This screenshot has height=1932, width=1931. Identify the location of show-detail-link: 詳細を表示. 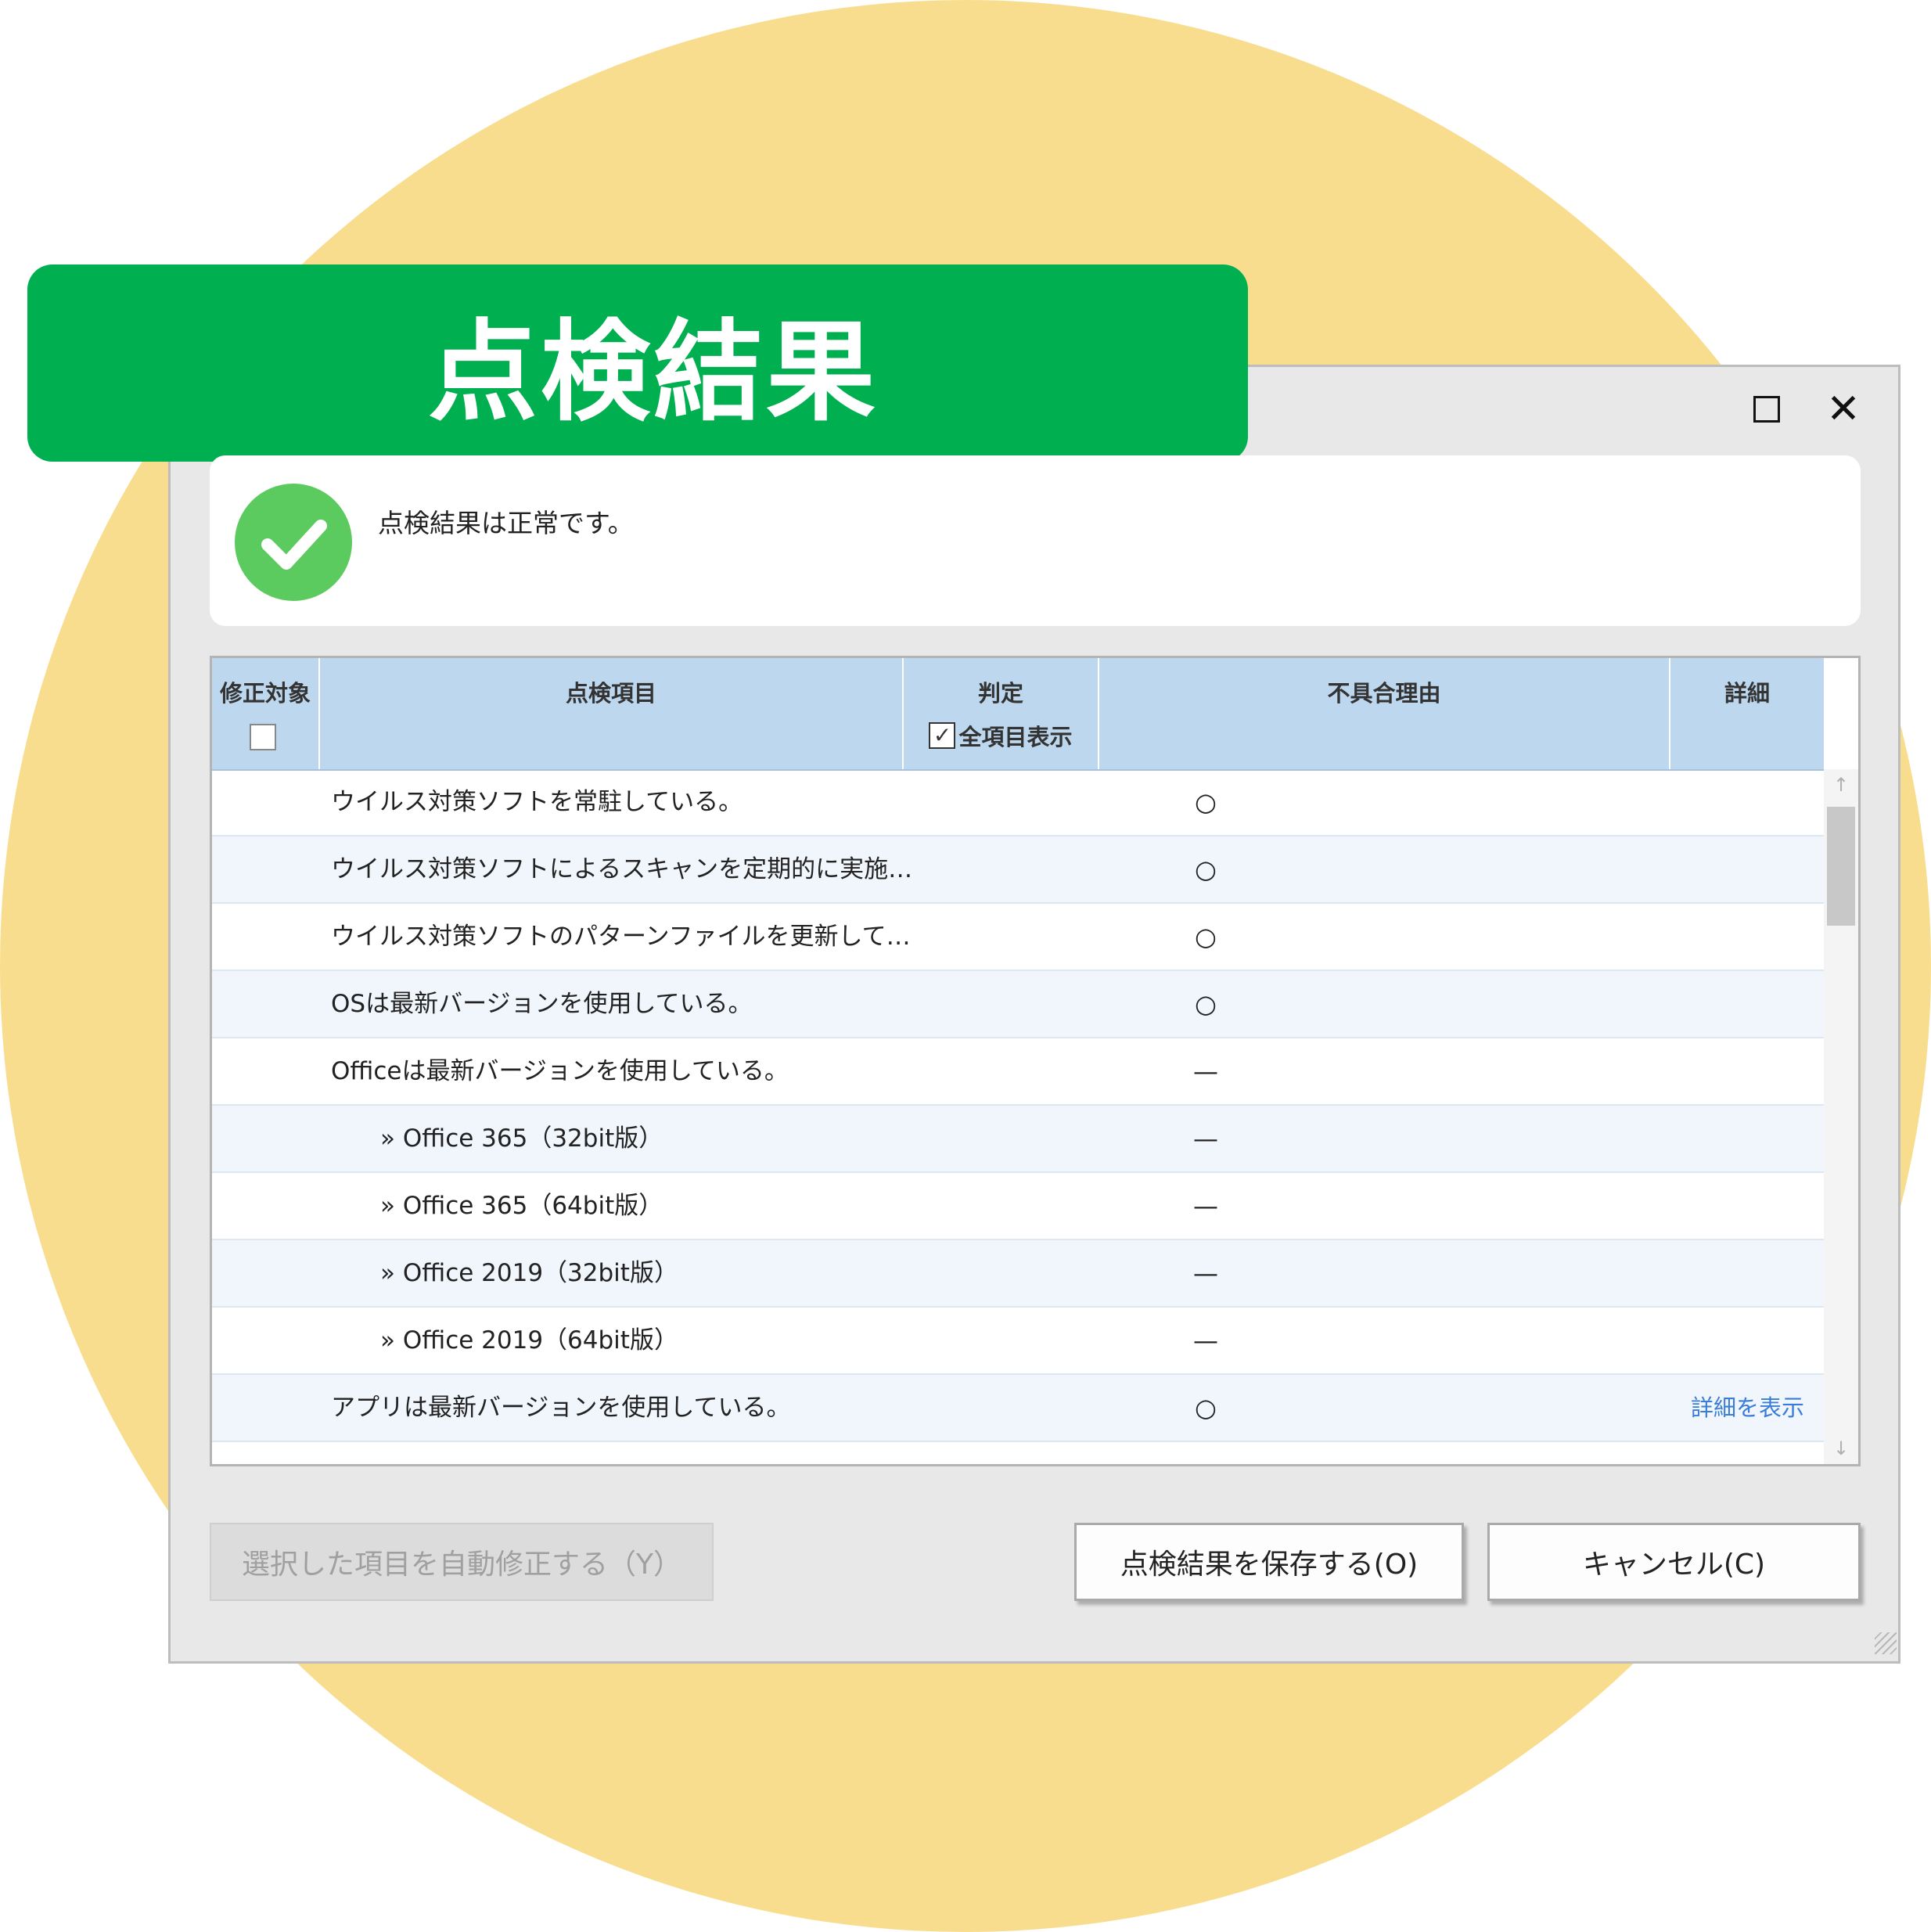
(1747, 1408).